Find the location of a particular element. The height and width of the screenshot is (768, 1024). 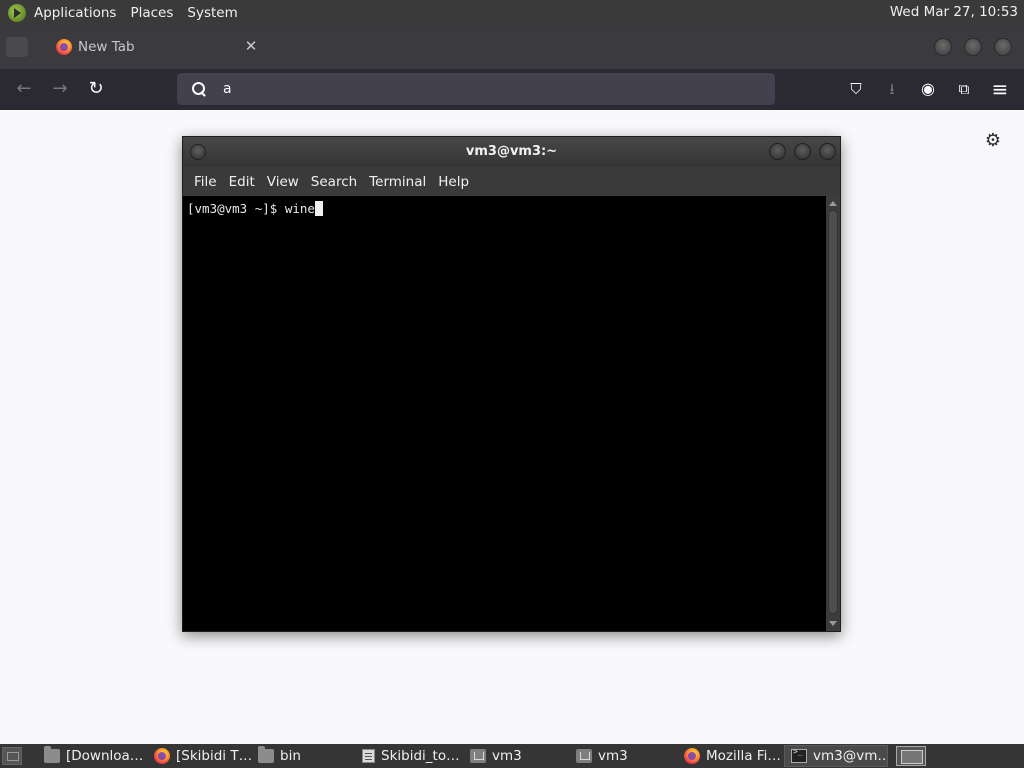

tab-overflow-icon is located at coordinates (17, 47).